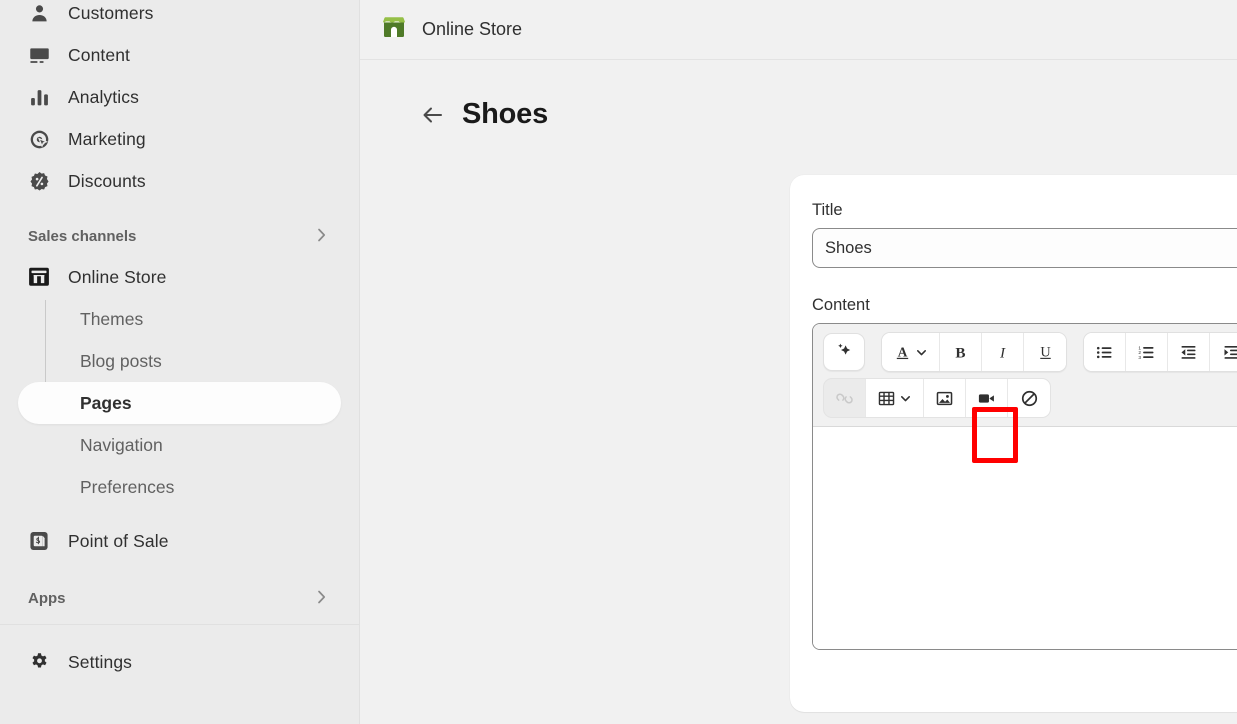 This screenshot has height=724, width=1237. I want to click on svg-text: B, so click(960, 352).